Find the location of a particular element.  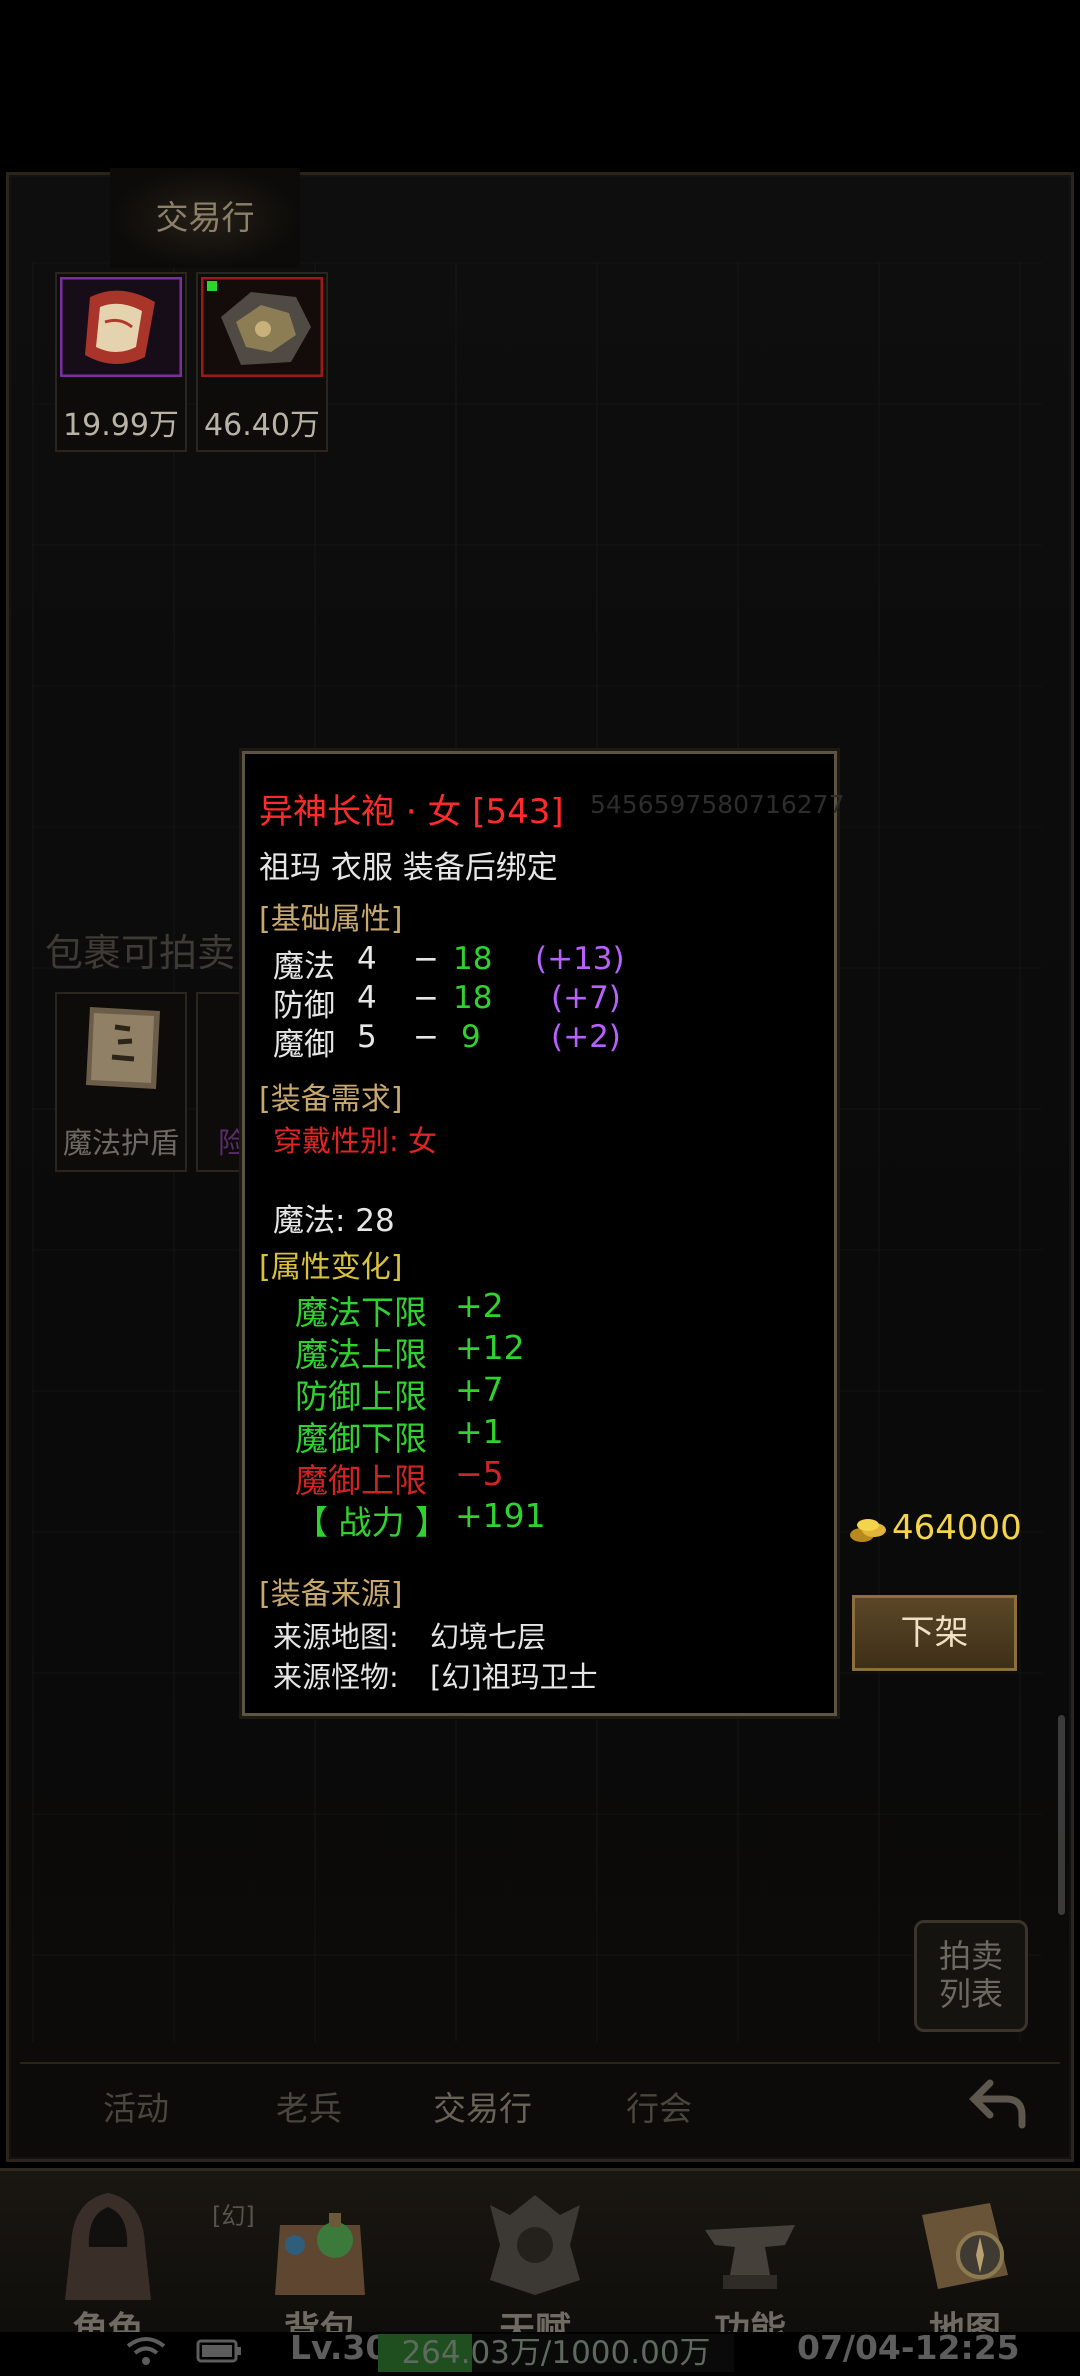

player-level: Lv.30 is located at coordinates (339, 2347).